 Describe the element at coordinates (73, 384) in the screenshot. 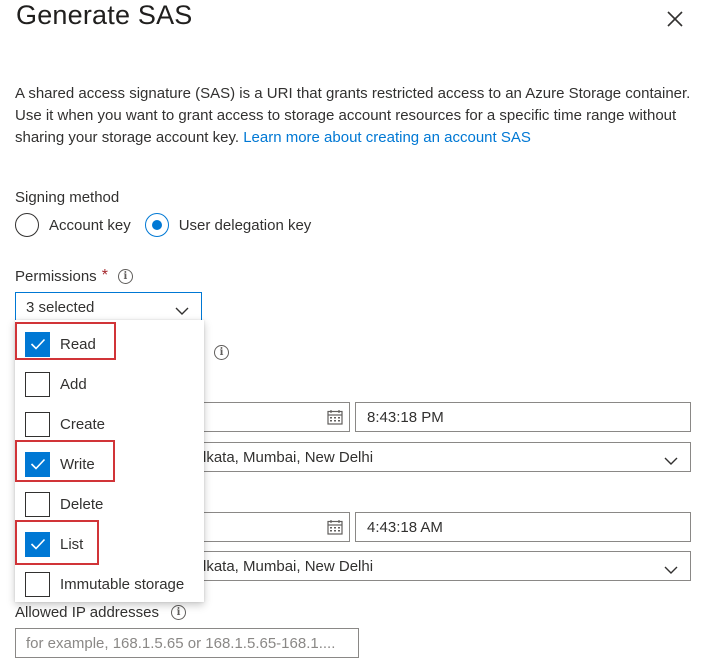

I see `permission-label-add: Add` at that location.